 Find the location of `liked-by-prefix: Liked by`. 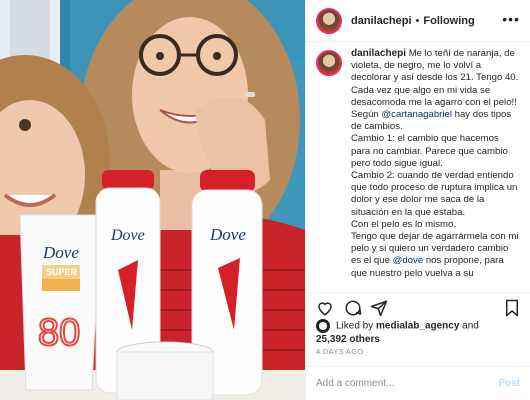

liked-by-prefix: Liked by is located at coordinates (356, 326).